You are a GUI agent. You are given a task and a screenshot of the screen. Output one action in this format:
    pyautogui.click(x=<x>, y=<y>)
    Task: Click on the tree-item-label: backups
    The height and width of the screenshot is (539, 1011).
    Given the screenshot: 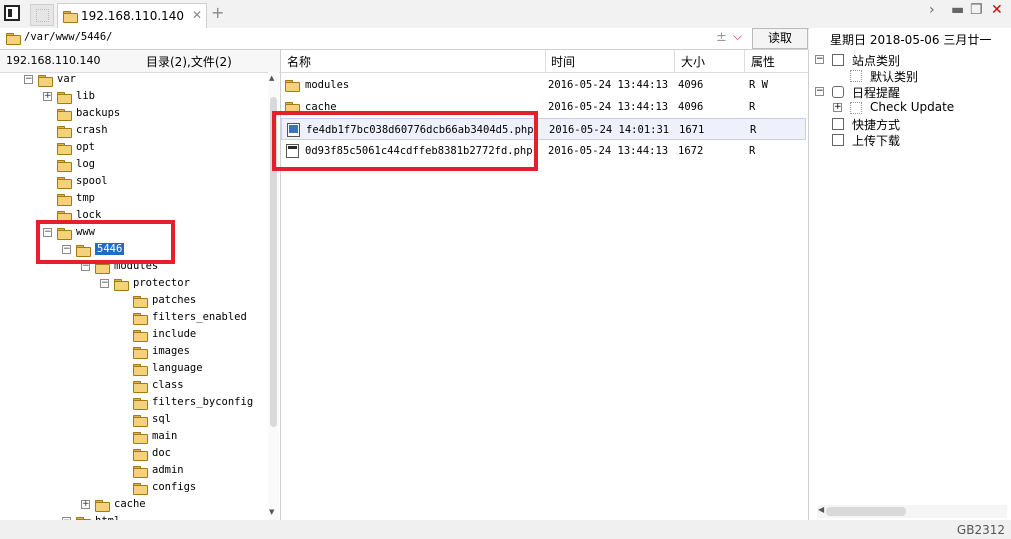 What is the action you would take?
    pyautogui.click(x=98, y=113)
    